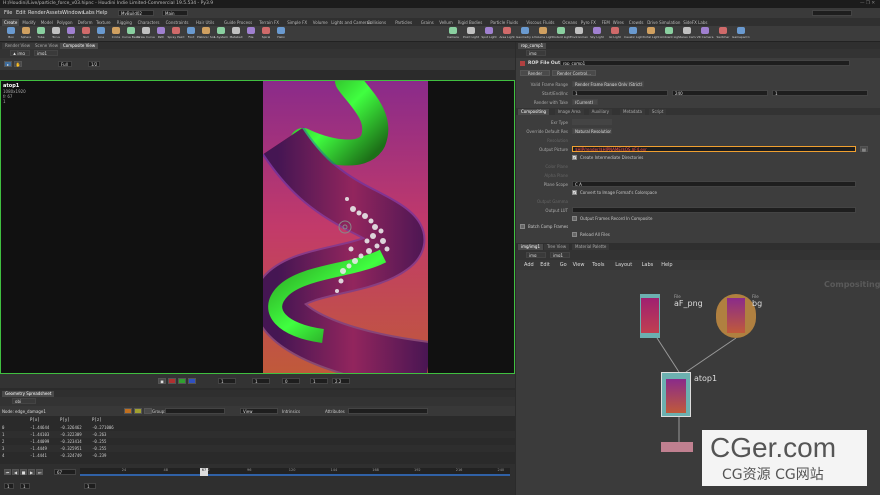  I want to click on gamma-field: 2.2, so click(341, 381).